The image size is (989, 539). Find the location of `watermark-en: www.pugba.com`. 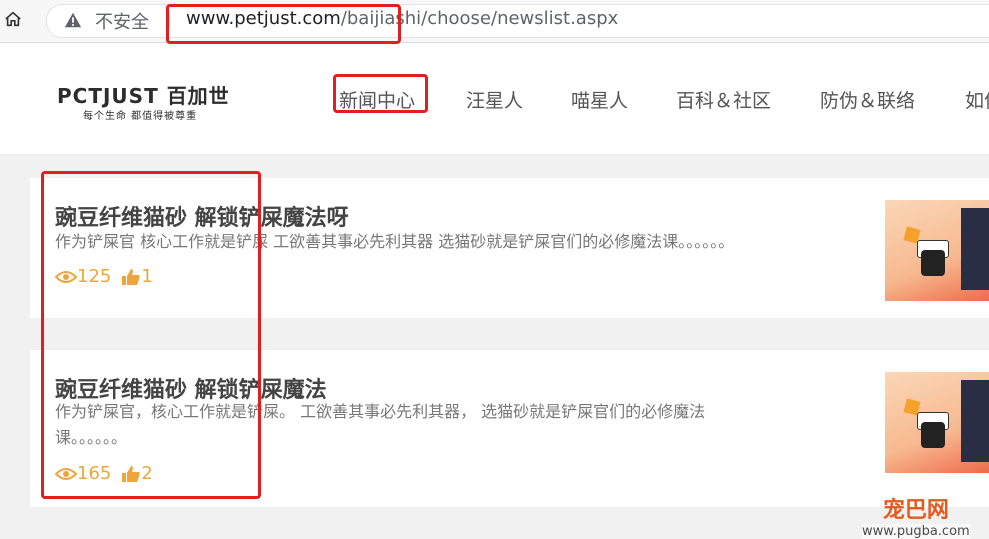

watermark-en: www.pugba.com is located at coordinates (916, 531).